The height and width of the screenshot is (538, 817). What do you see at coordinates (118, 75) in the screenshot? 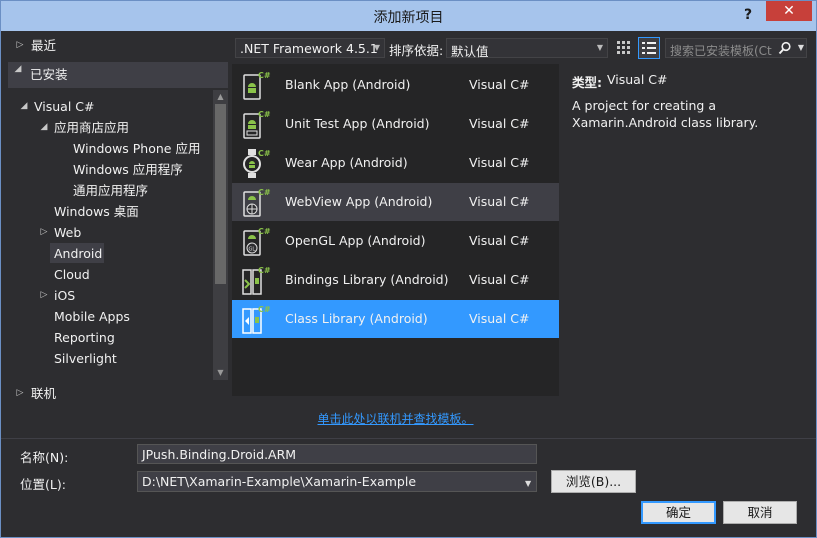
I see `tree-item-installed: ◢ 已安装` at bounding box center [118, 75].